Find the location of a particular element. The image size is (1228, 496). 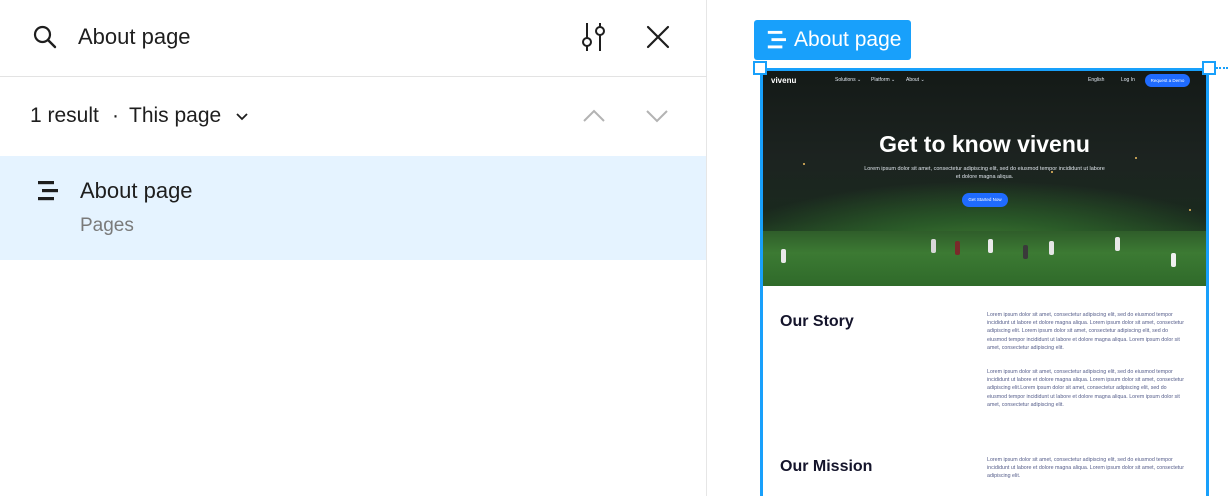

search-bar is located at coordinates (353, 38).